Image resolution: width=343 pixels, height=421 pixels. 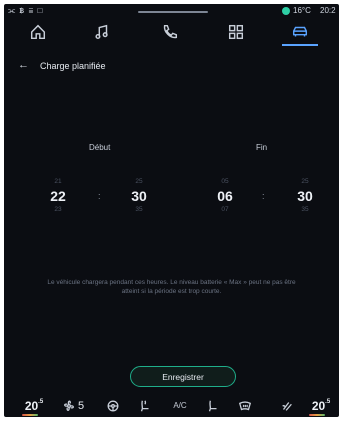 I want to click on fan-speed-control: 5, so click(x=73, y=405).